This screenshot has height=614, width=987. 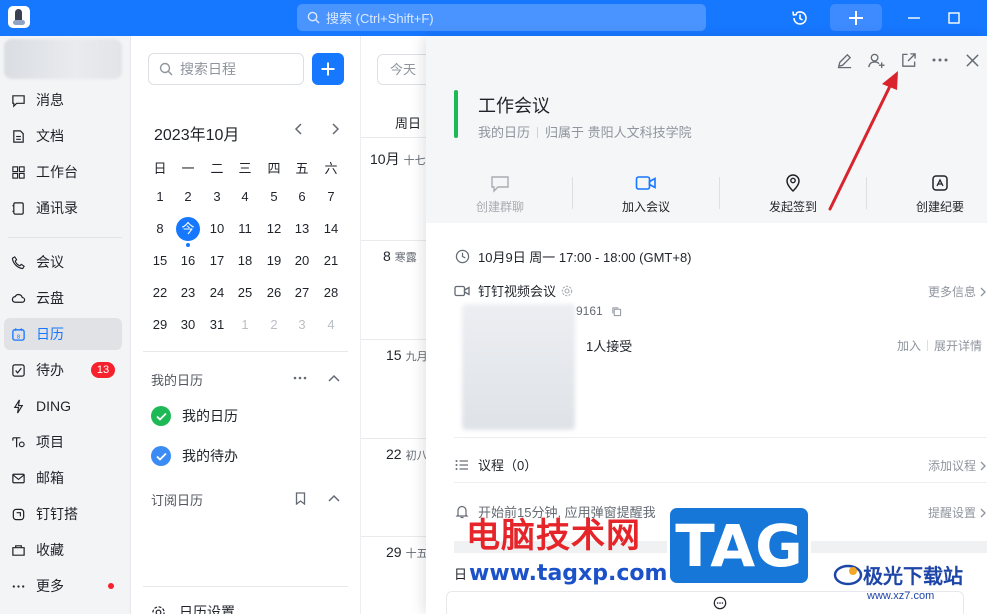 I want to click on week-divider, so click(x=393, y=536).